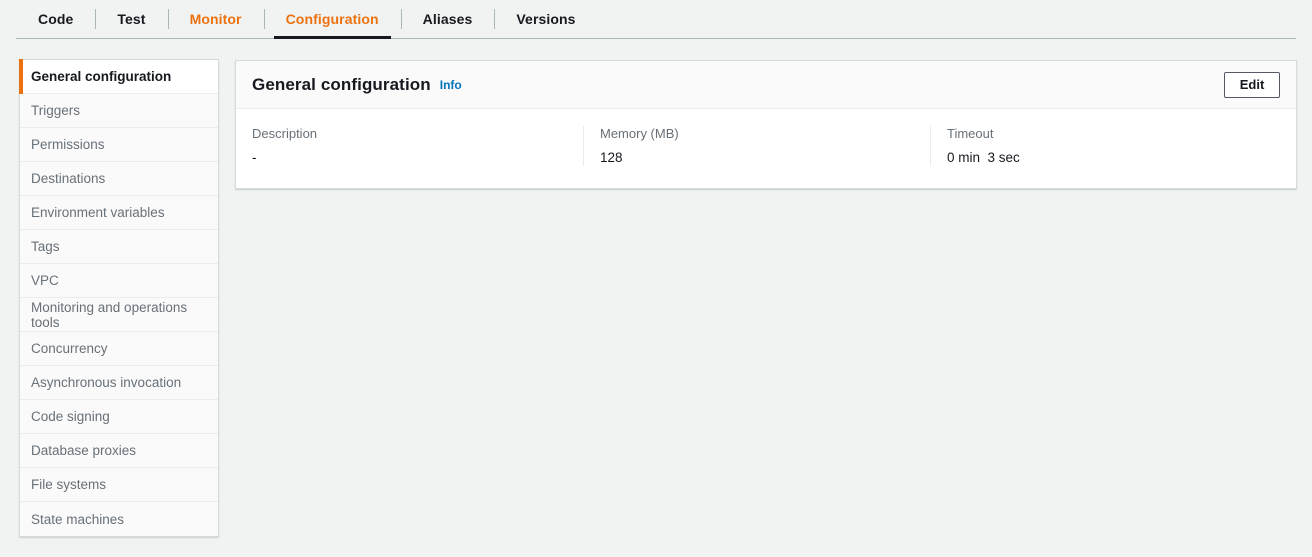  Describe the element at coordinates (45, 246) in the screenshot. I see `sidebar-item-label: Tags` at that location.